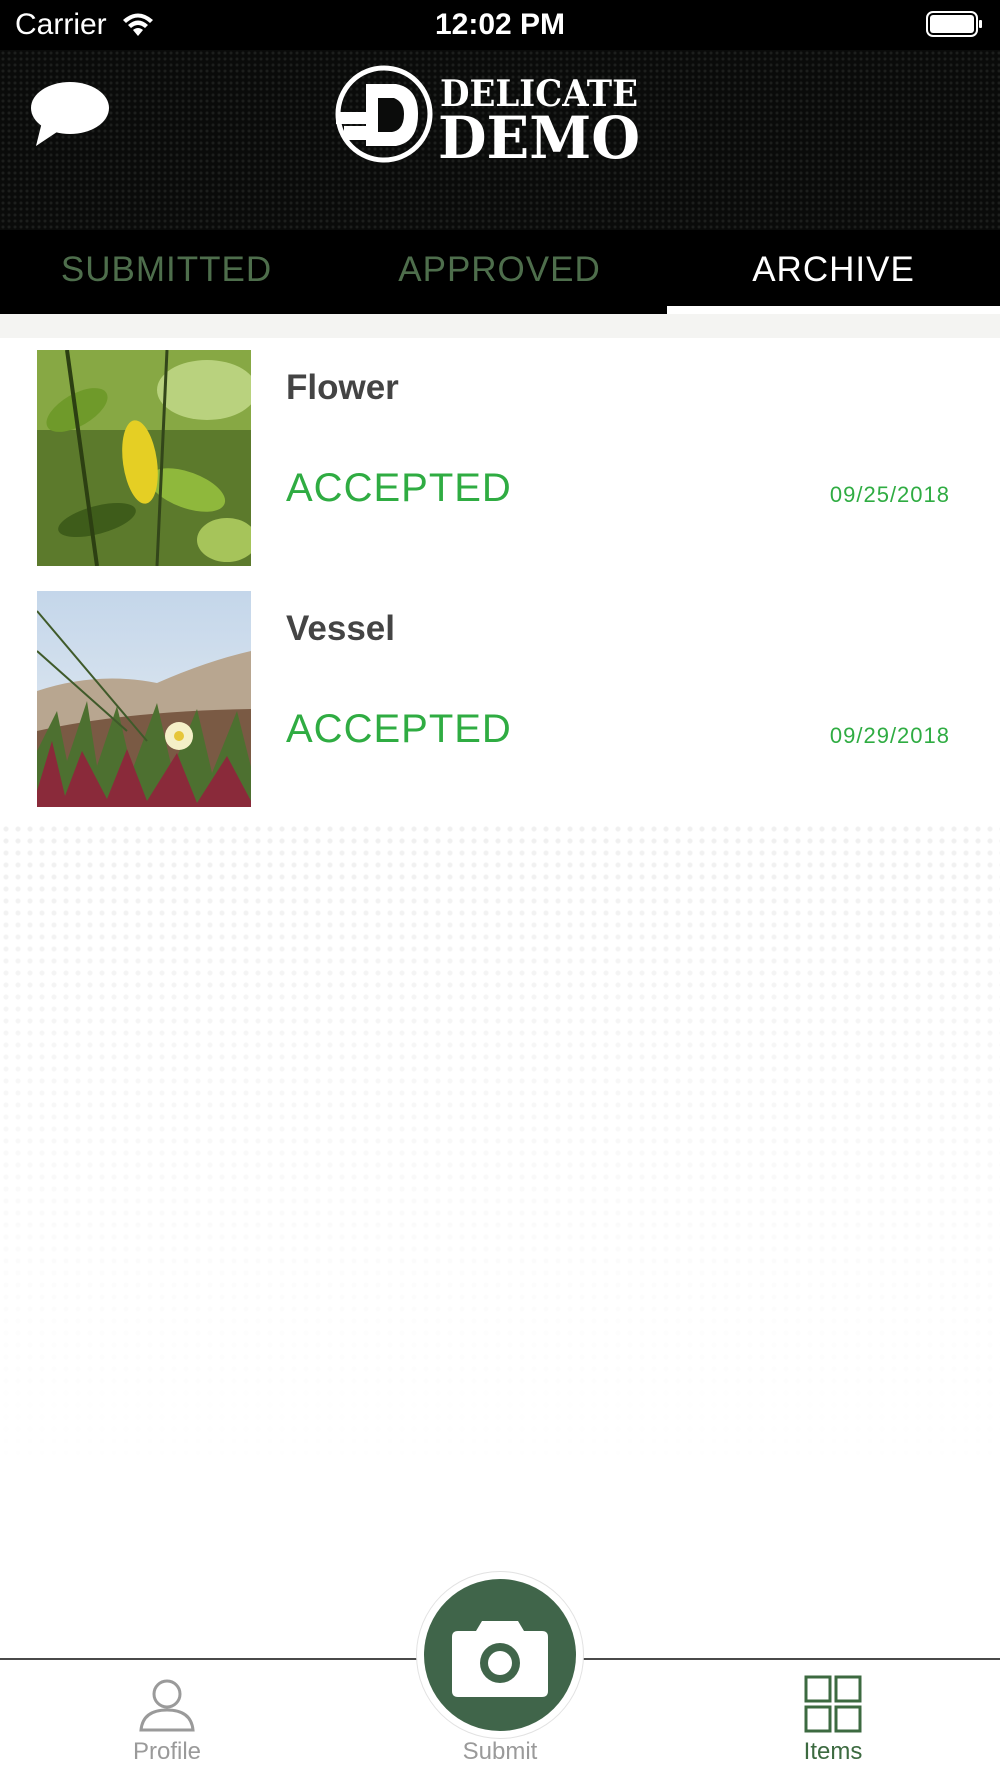 The width and height of the screenshot is (1000, 1778). Describe the element at coordinates (500, 699) in the screenshot. I see `list-item: Vessel ACCEPTED 09/29/2018` at that location.